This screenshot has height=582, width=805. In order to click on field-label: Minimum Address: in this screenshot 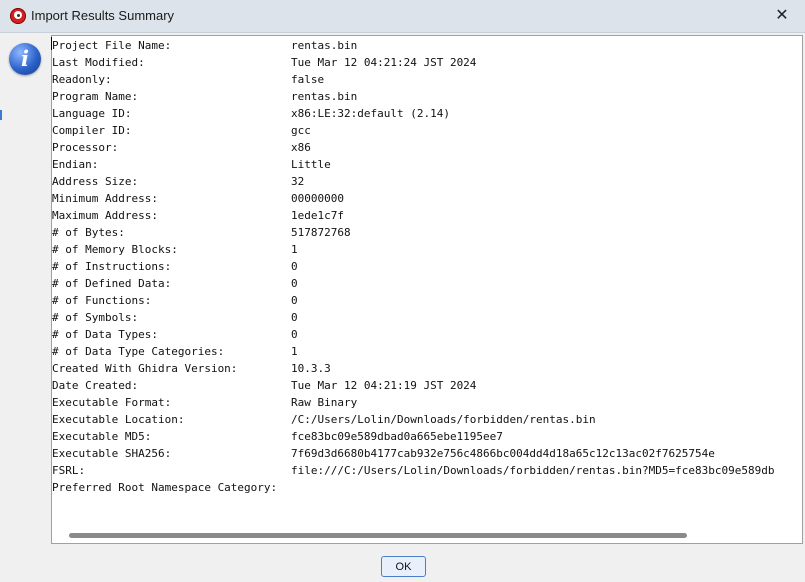, I will do `click(105, 198)`.